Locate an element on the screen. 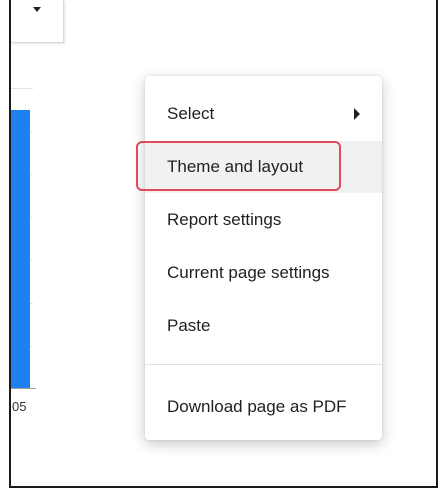  caret-down-icon is located at coordinates (37, 9).